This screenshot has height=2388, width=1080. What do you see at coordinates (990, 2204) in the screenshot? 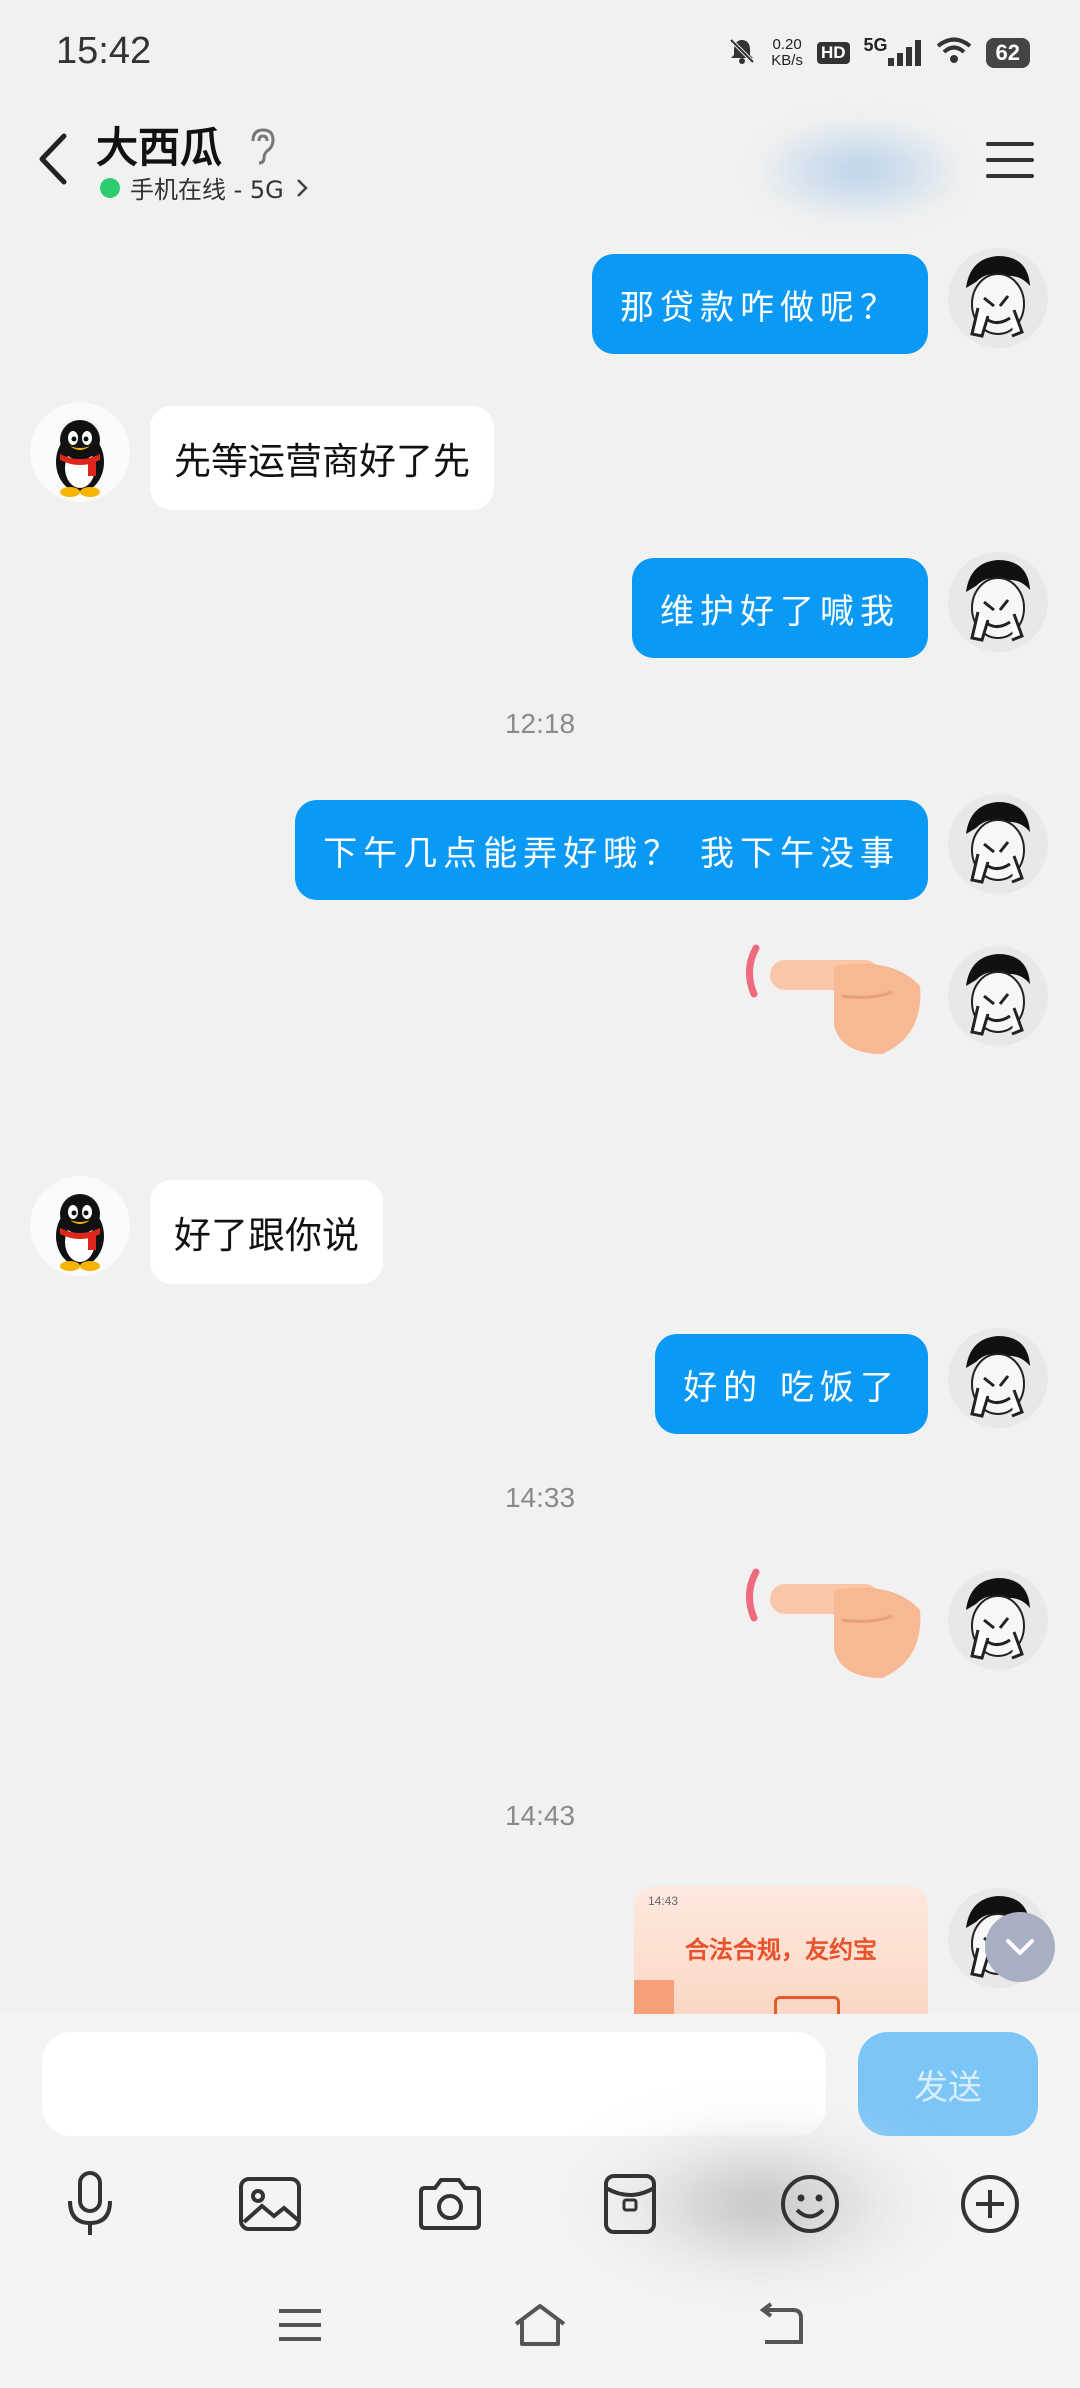
I see `plus-icon` at bounding box center [990, 2204].